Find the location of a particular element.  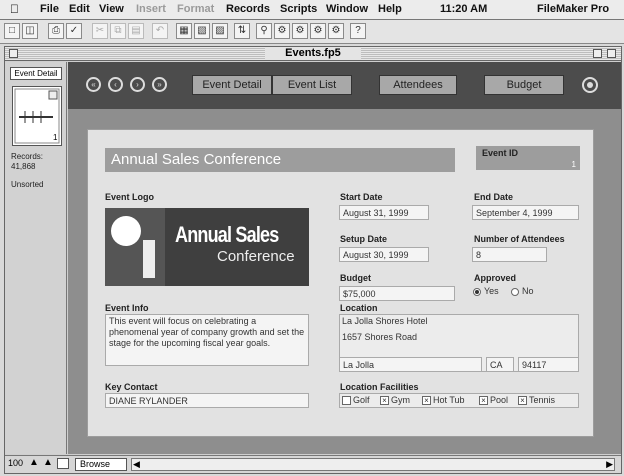

bottom-bar: 100 ▲ ▲ Browse ◀ ▶ is located at coordinates (313, 464).